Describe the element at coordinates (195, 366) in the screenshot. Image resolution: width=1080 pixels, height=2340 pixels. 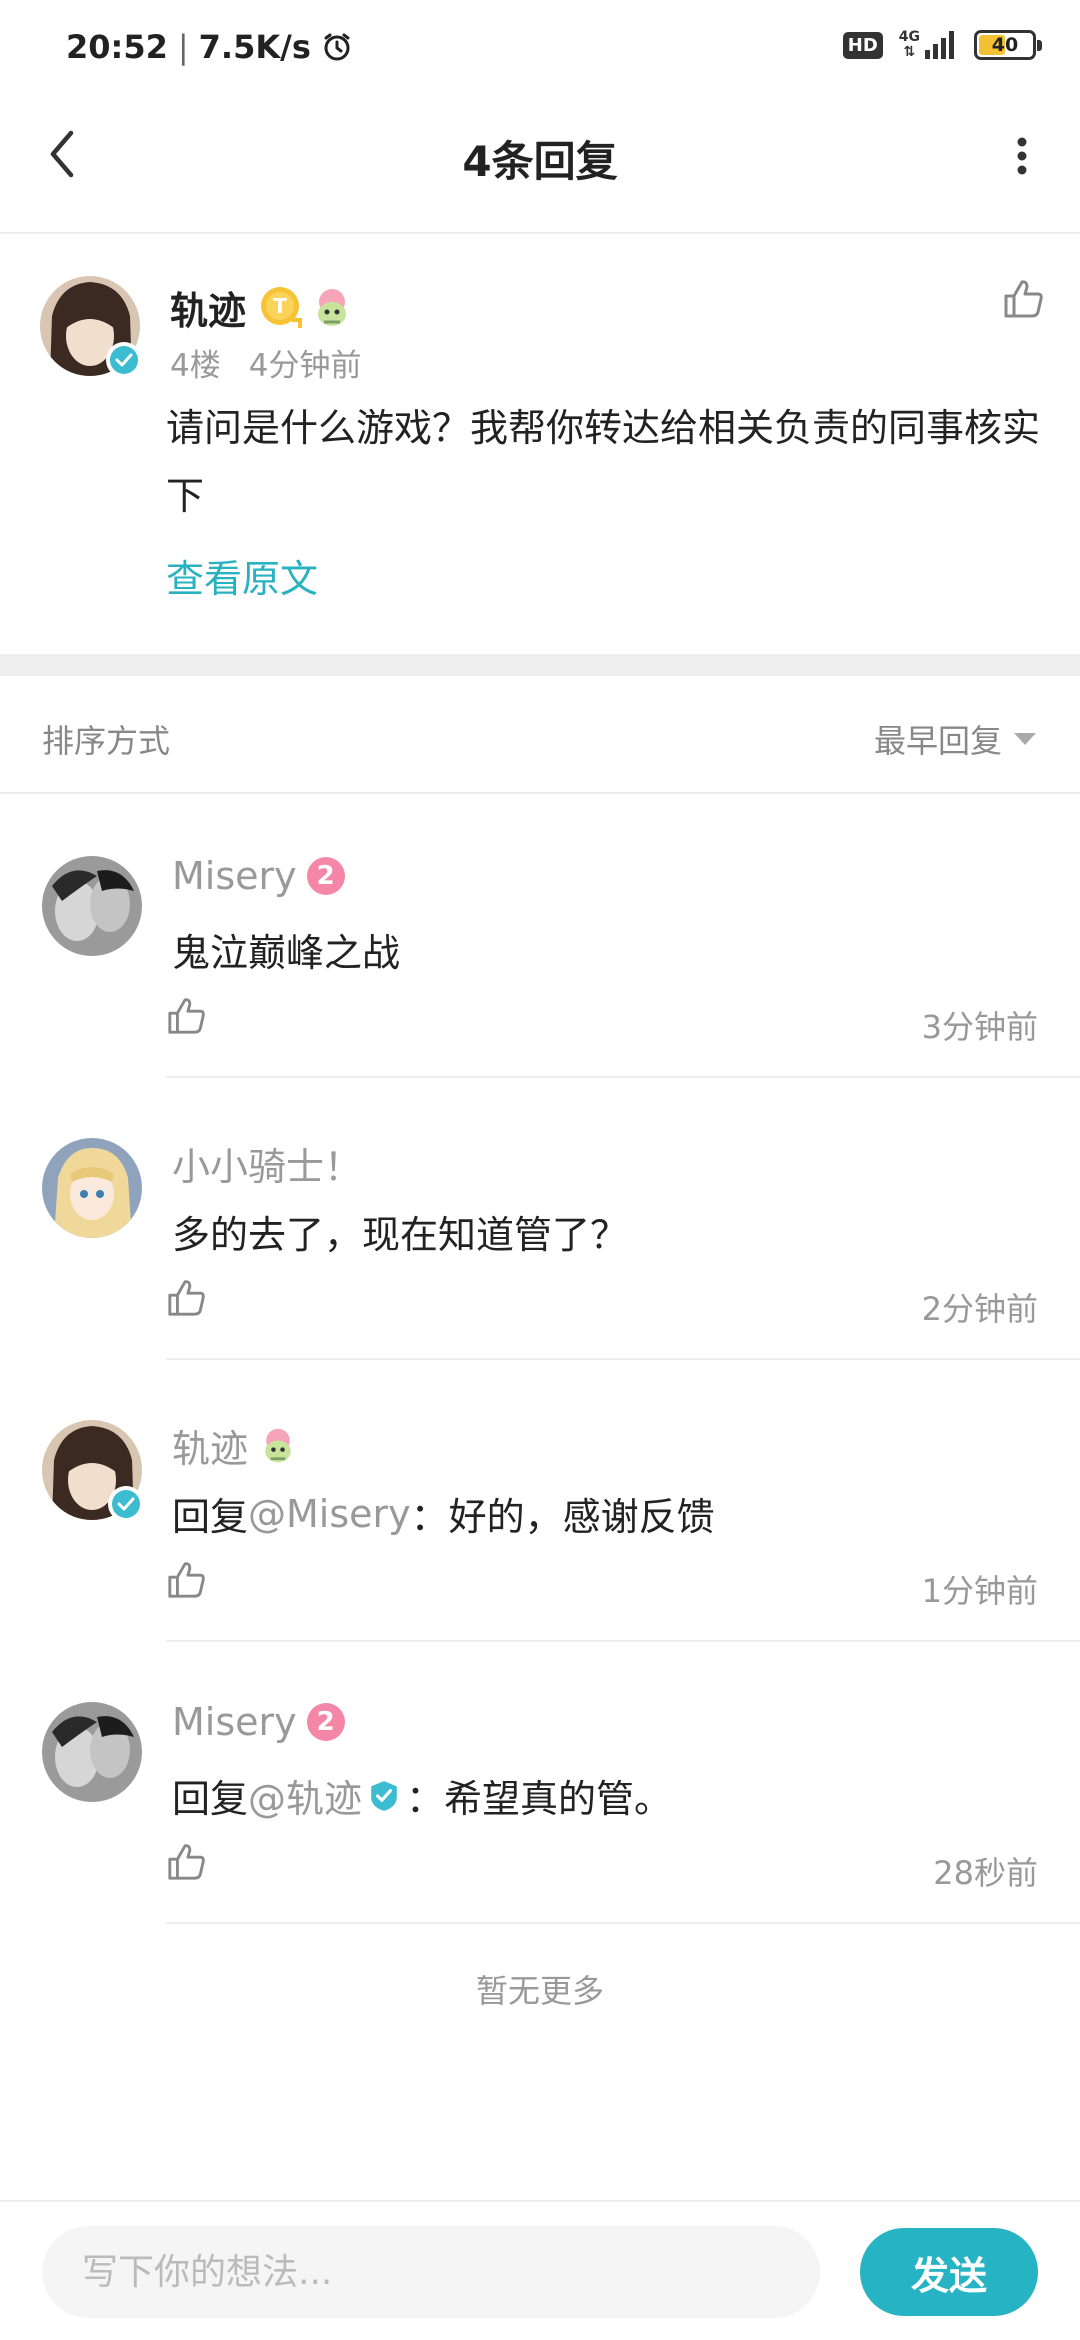
I see `floor-number: 4楼` at that location.